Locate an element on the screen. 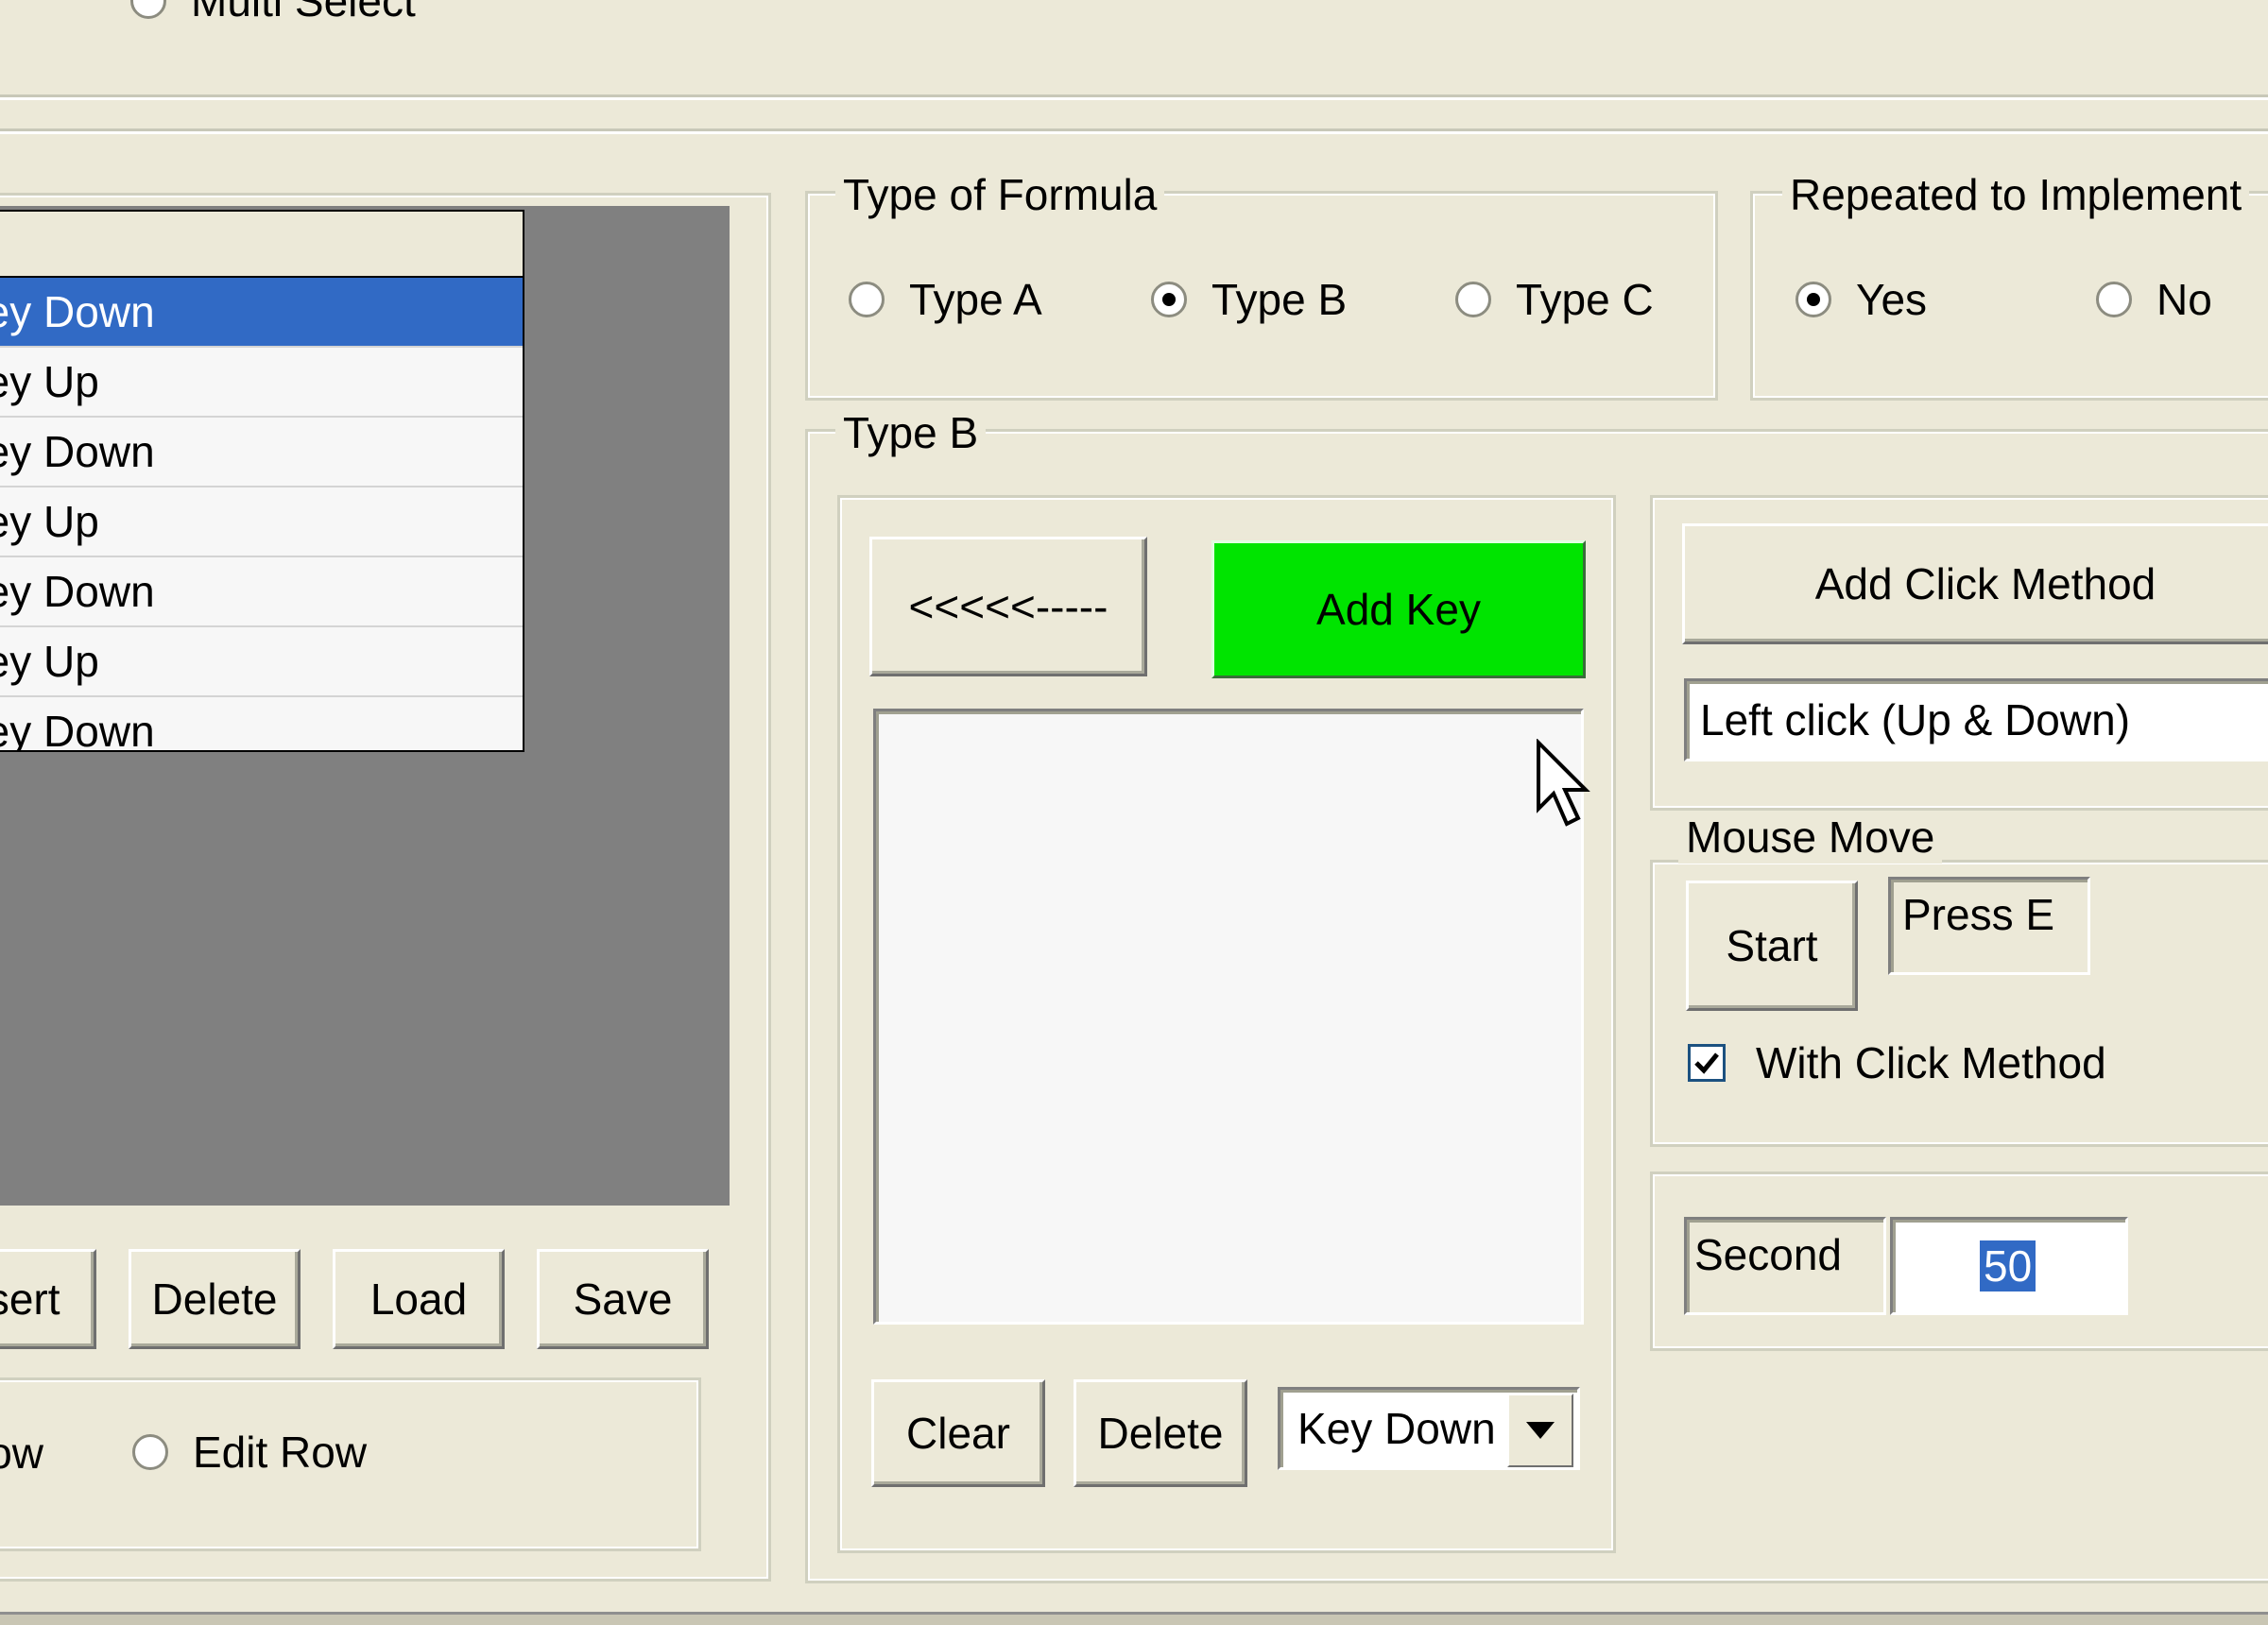 The width and height of the screenshot is (2268, 1625). click-method-select: Left click (Up & Down) is located at coordinates (1976, 720).